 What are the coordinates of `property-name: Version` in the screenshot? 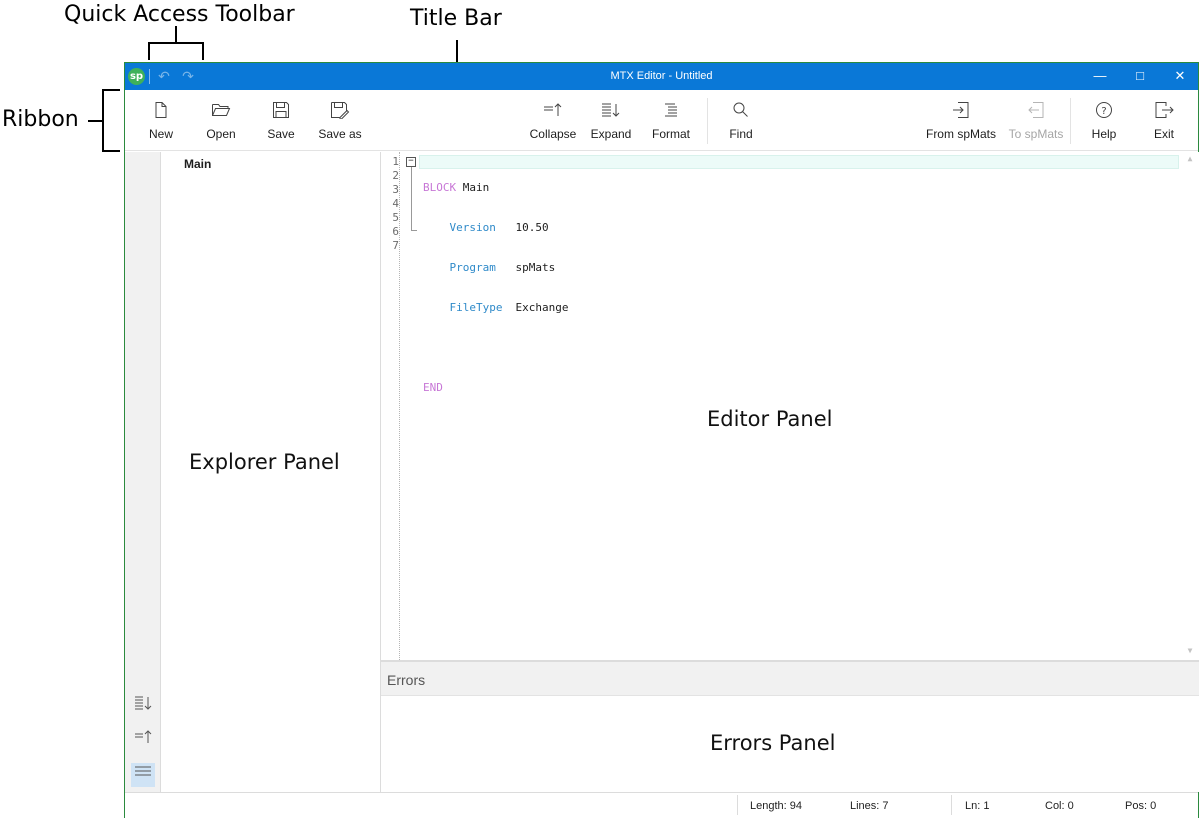 It's located at (472, 227).